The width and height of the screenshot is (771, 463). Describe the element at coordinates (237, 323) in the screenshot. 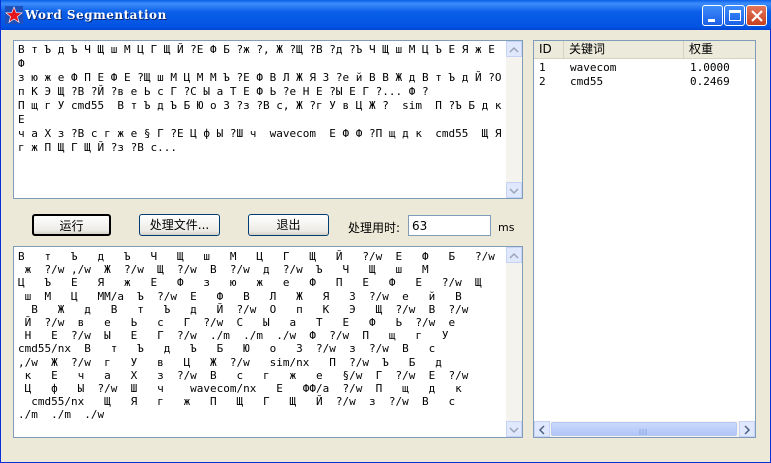

I see `output-line: Й ?/w в е Ь с Г ?/w С Ы а Т Е Ф Ь ?/w е` at that location.